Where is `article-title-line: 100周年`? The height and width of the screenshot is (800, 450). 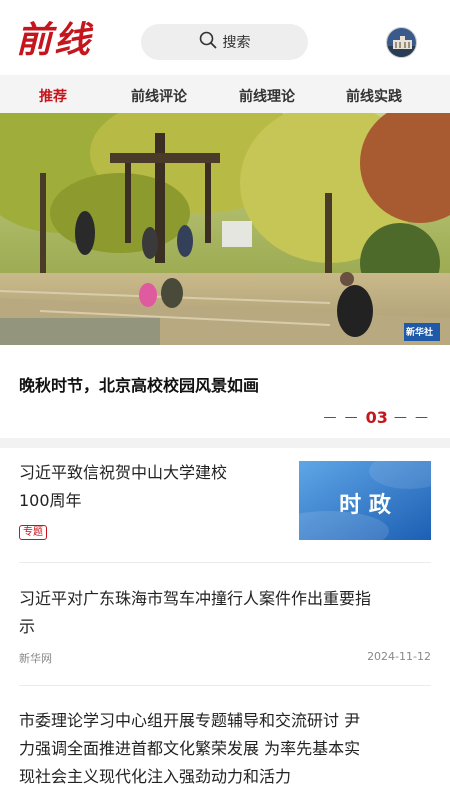
article-title-line: 100周年 is located at coordinates (50, 501).